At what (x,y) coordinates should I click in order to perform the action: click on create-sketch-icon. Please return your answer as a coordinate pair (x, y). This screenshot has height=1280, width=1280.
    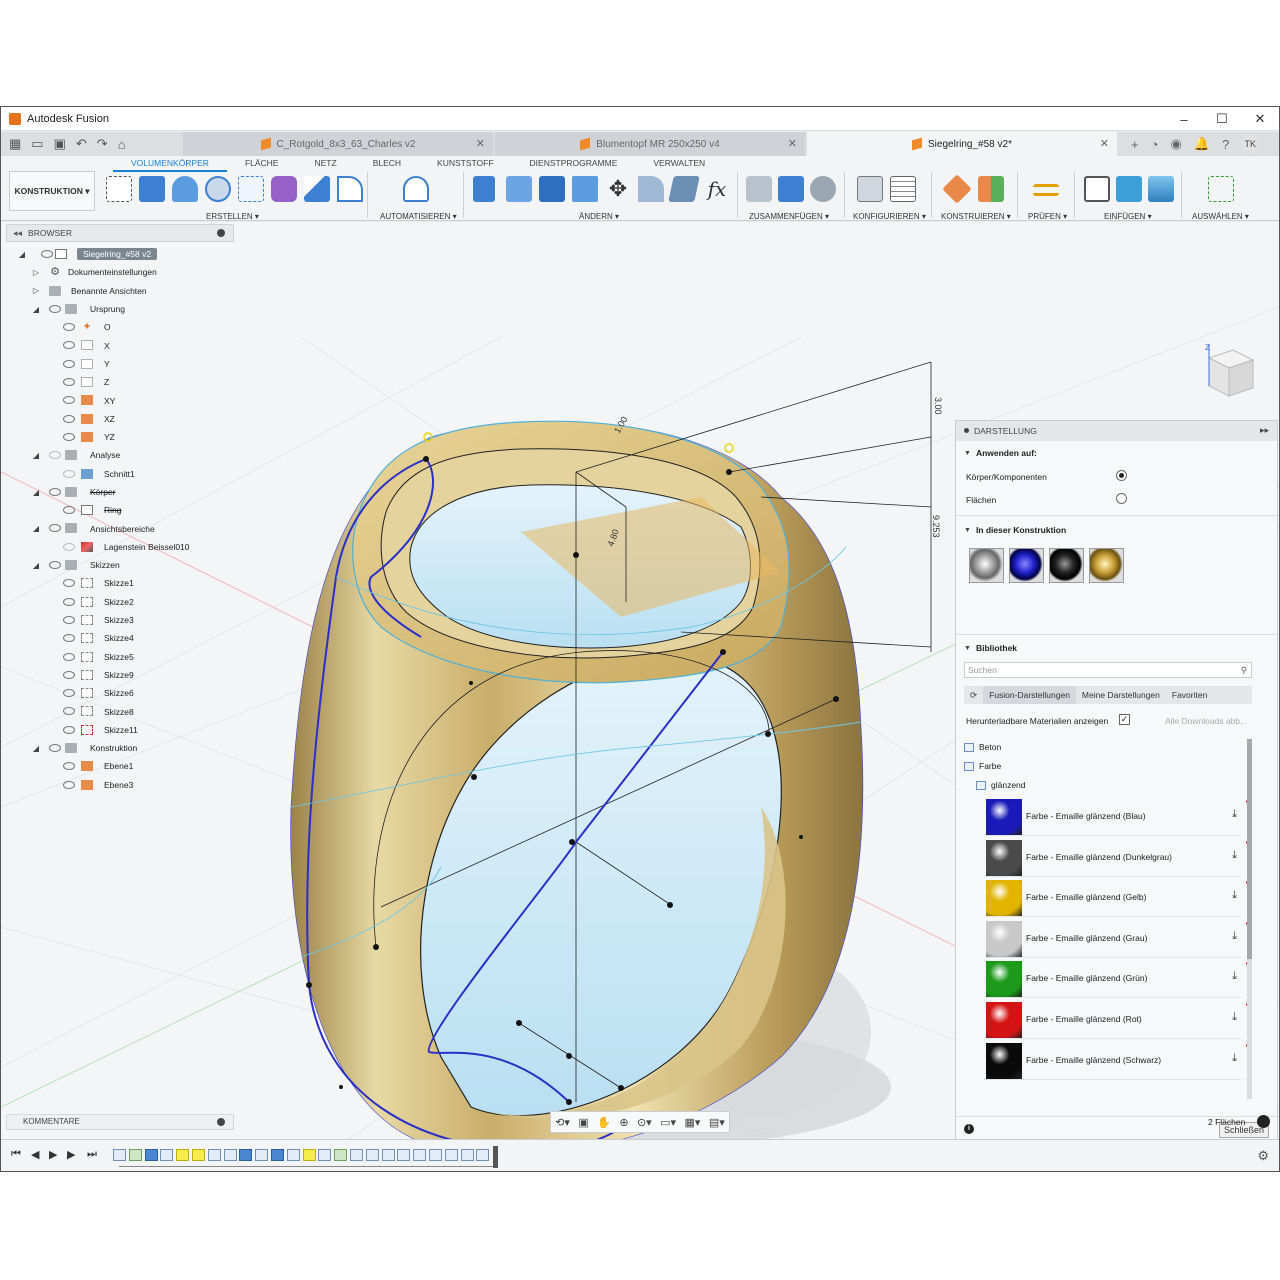
    Looking at the image, I should click on (119, 189).